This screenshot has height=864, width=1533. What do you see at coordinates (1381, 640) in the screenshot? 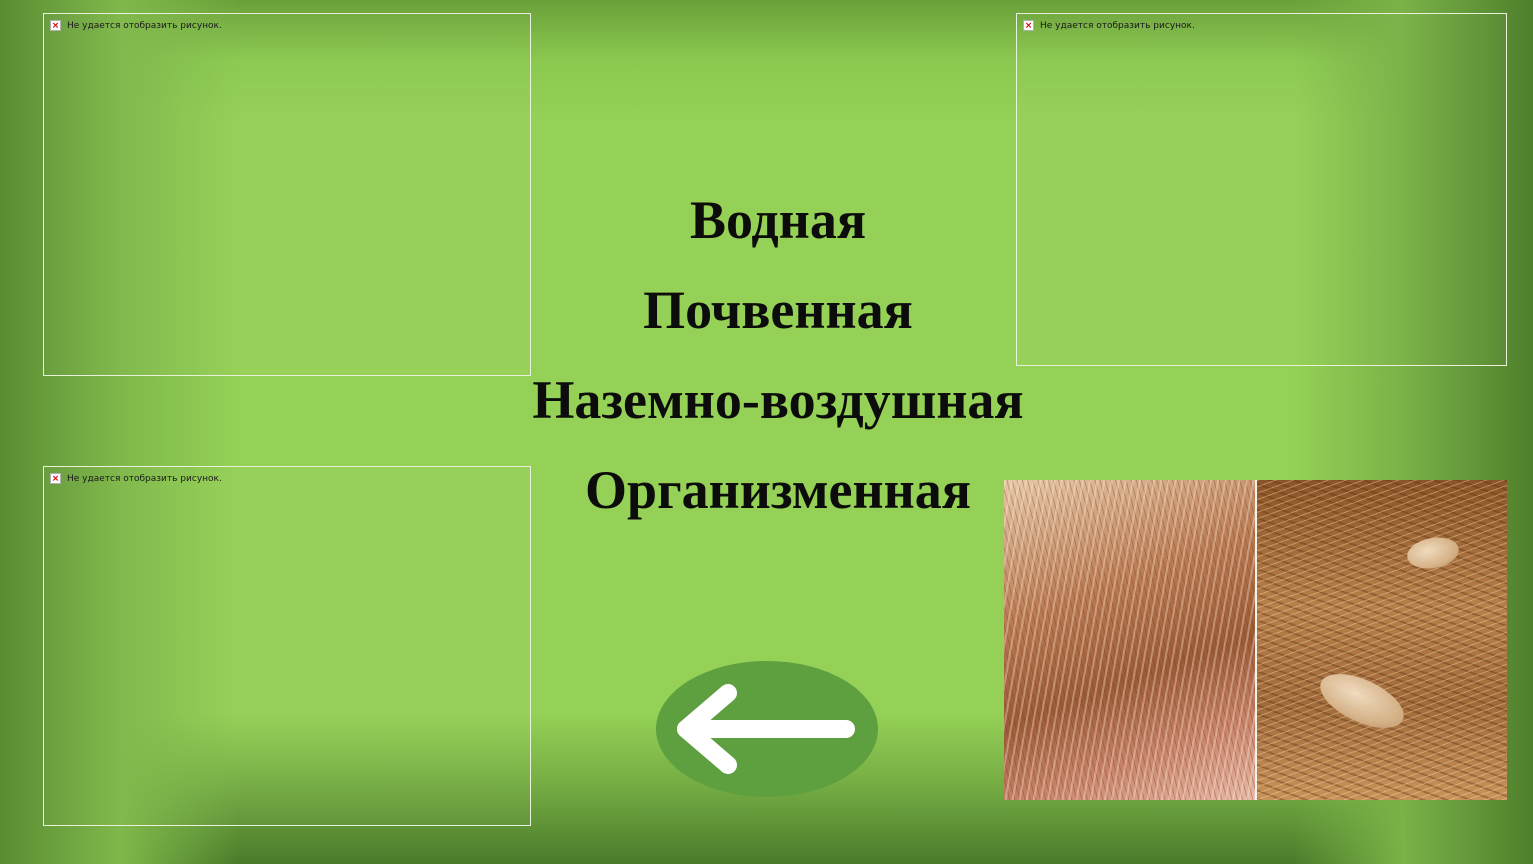
I see `hair-photo-right` at bounding box center [1381, 640].